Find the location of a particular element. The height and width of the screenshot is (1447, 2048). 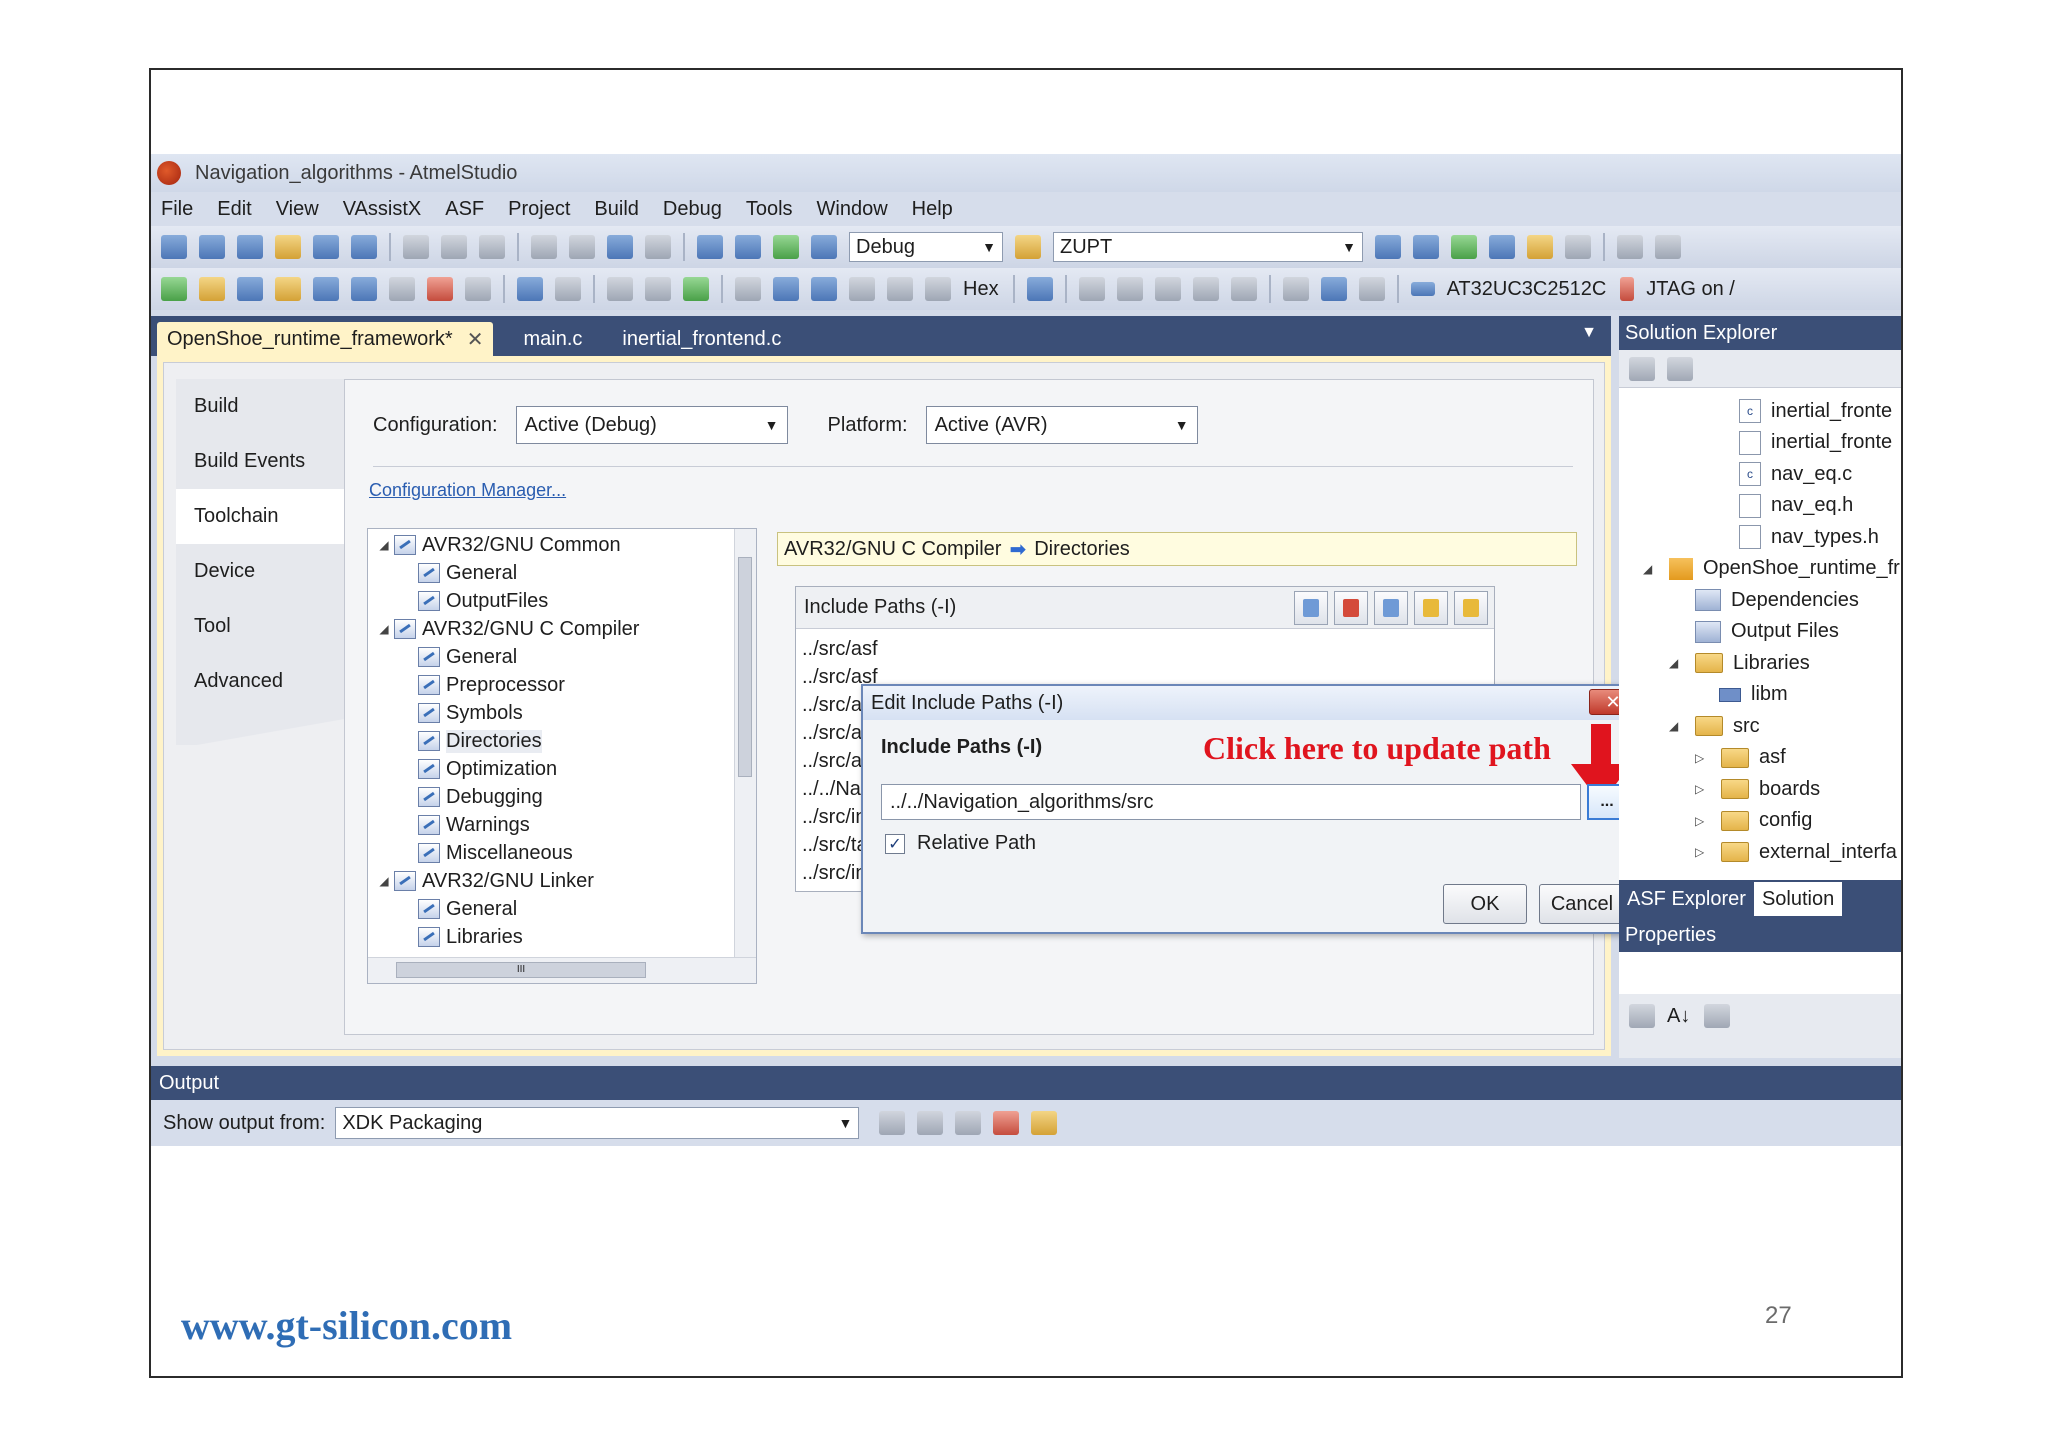

cut-icon is located at coordinates (416, 247).